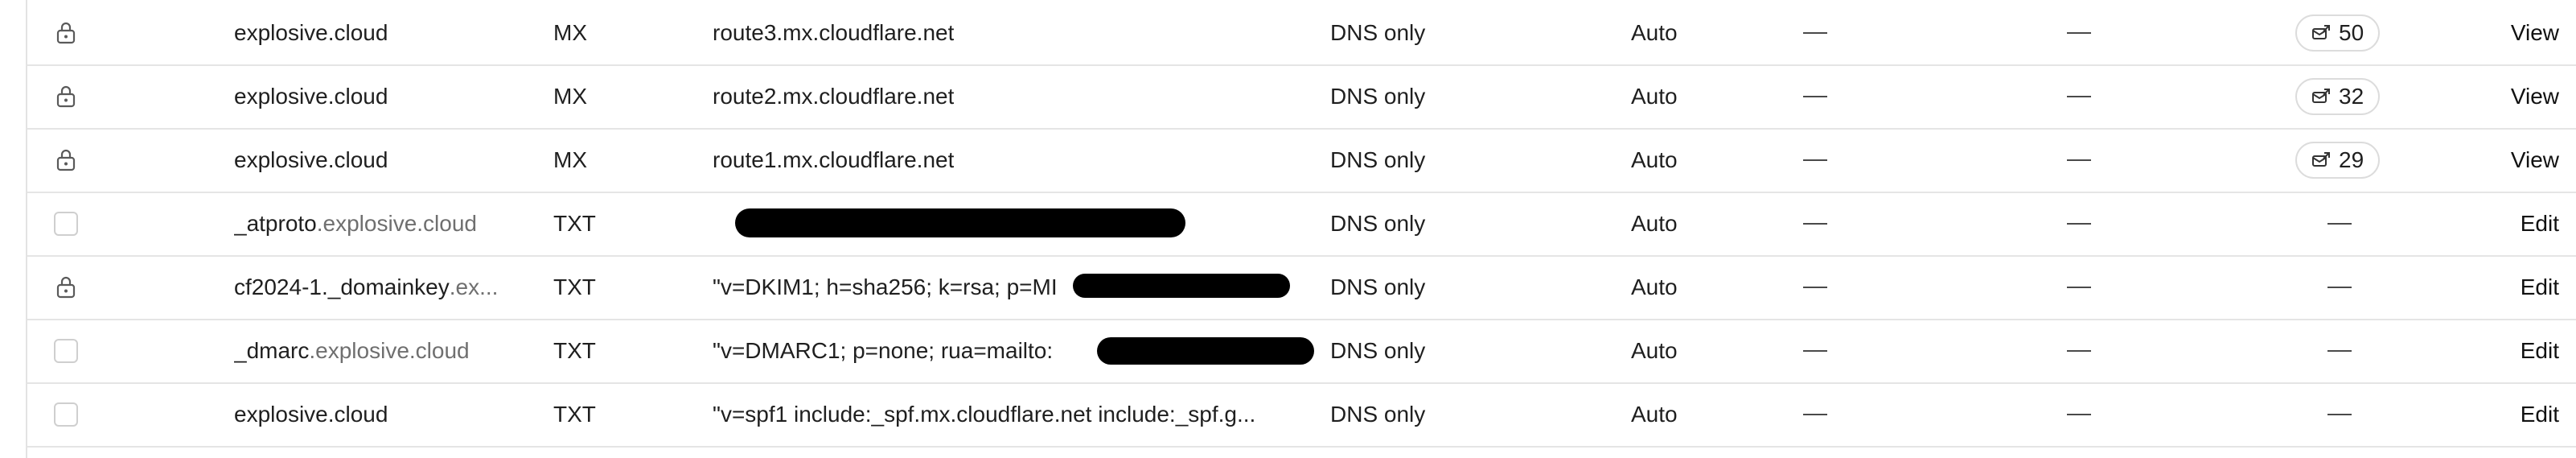  I want to click on record-content-text: route2.mx.cloudflare.net, so click(834, 96).